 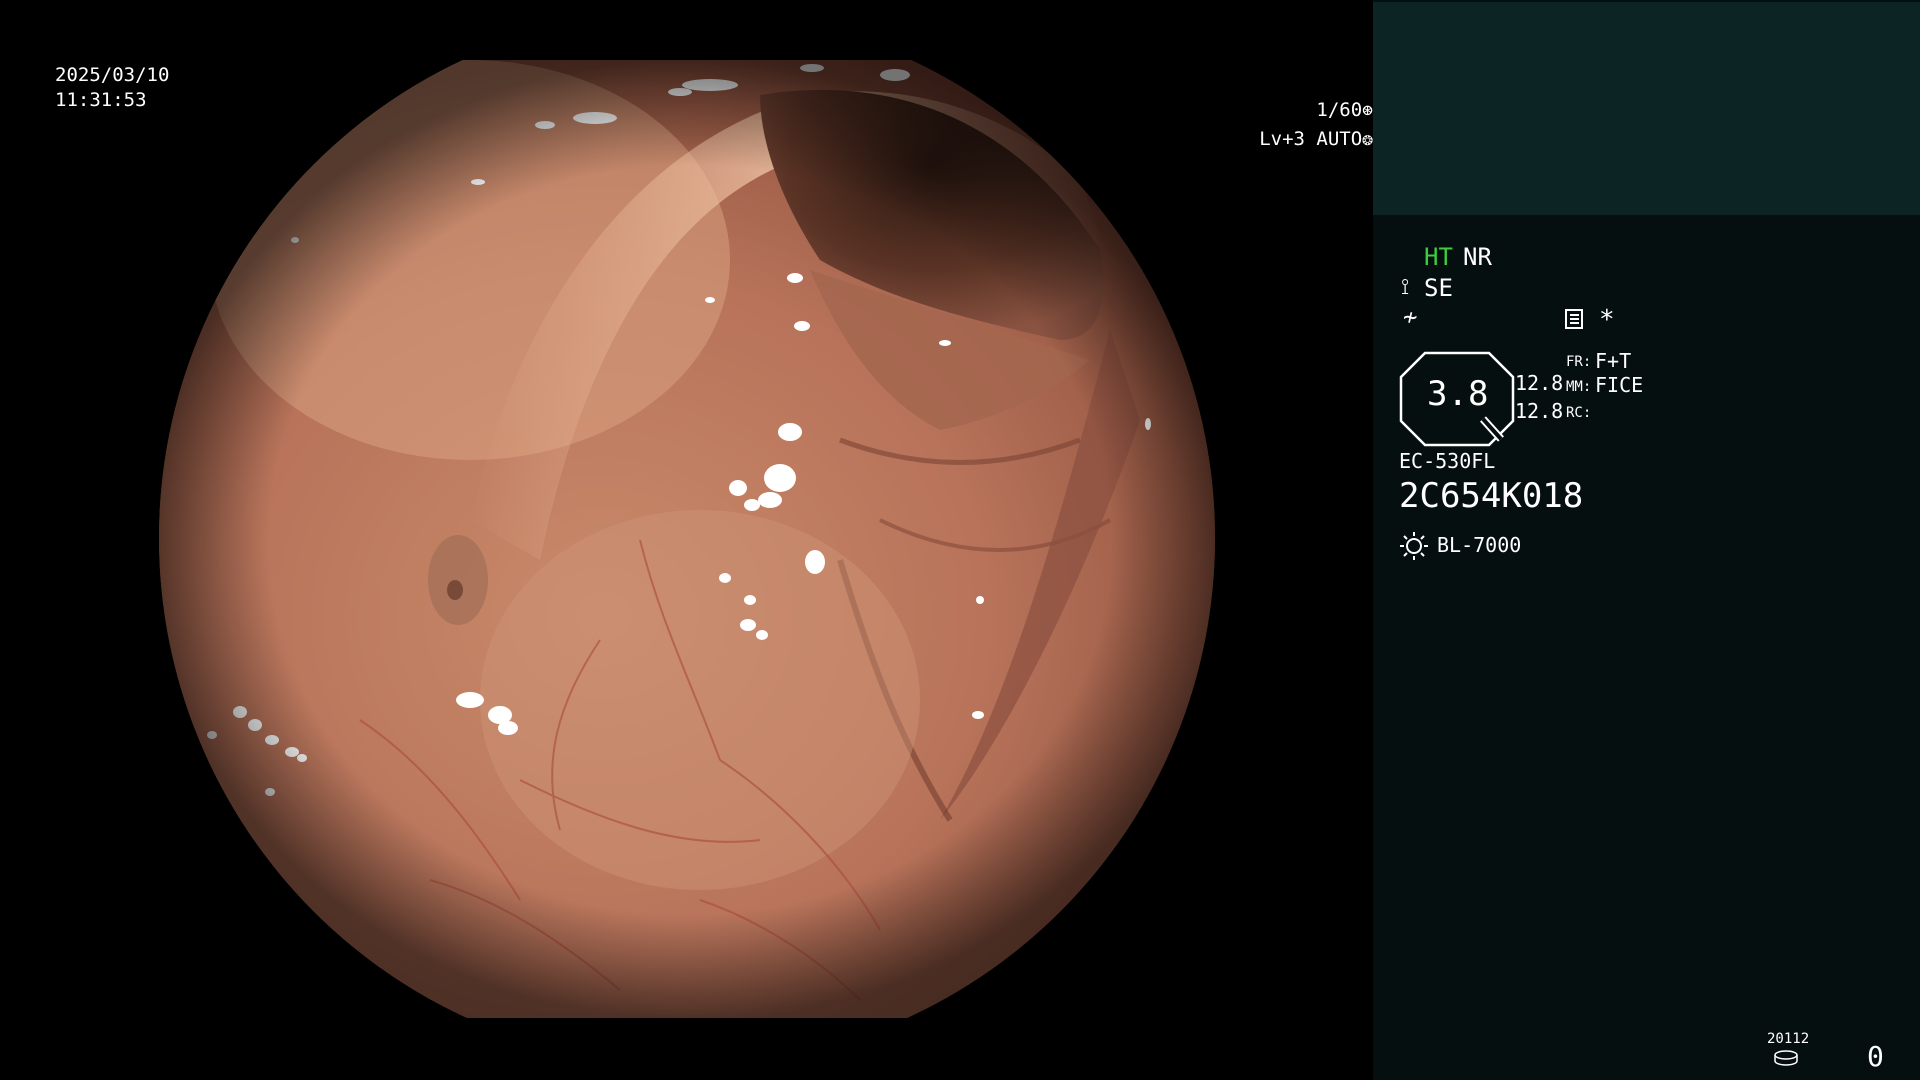 What do you see at coordinates (1539, 383) in the screenshot?
I see `setting-value-a: 12.8` at bounding box center [1539, 383].